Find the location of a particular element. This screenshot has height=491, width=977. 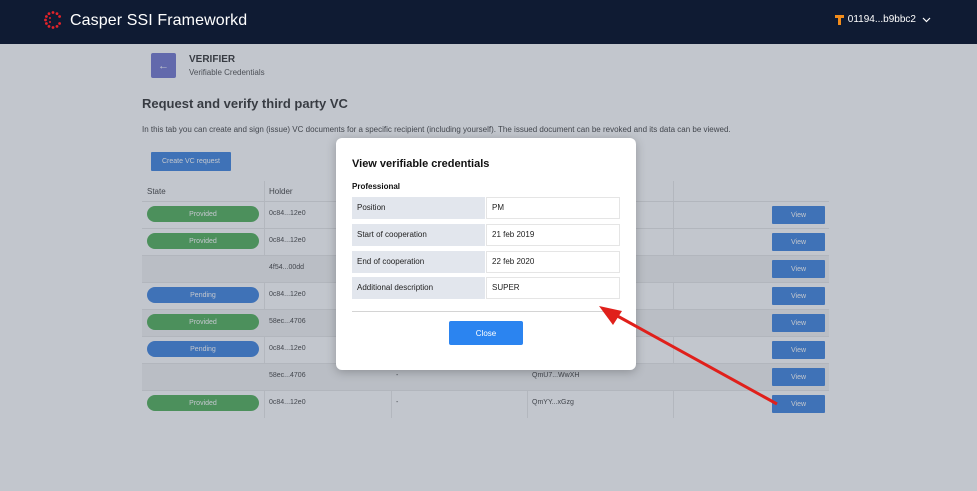

casper-logo-icon is located at coordinates (52, 20).